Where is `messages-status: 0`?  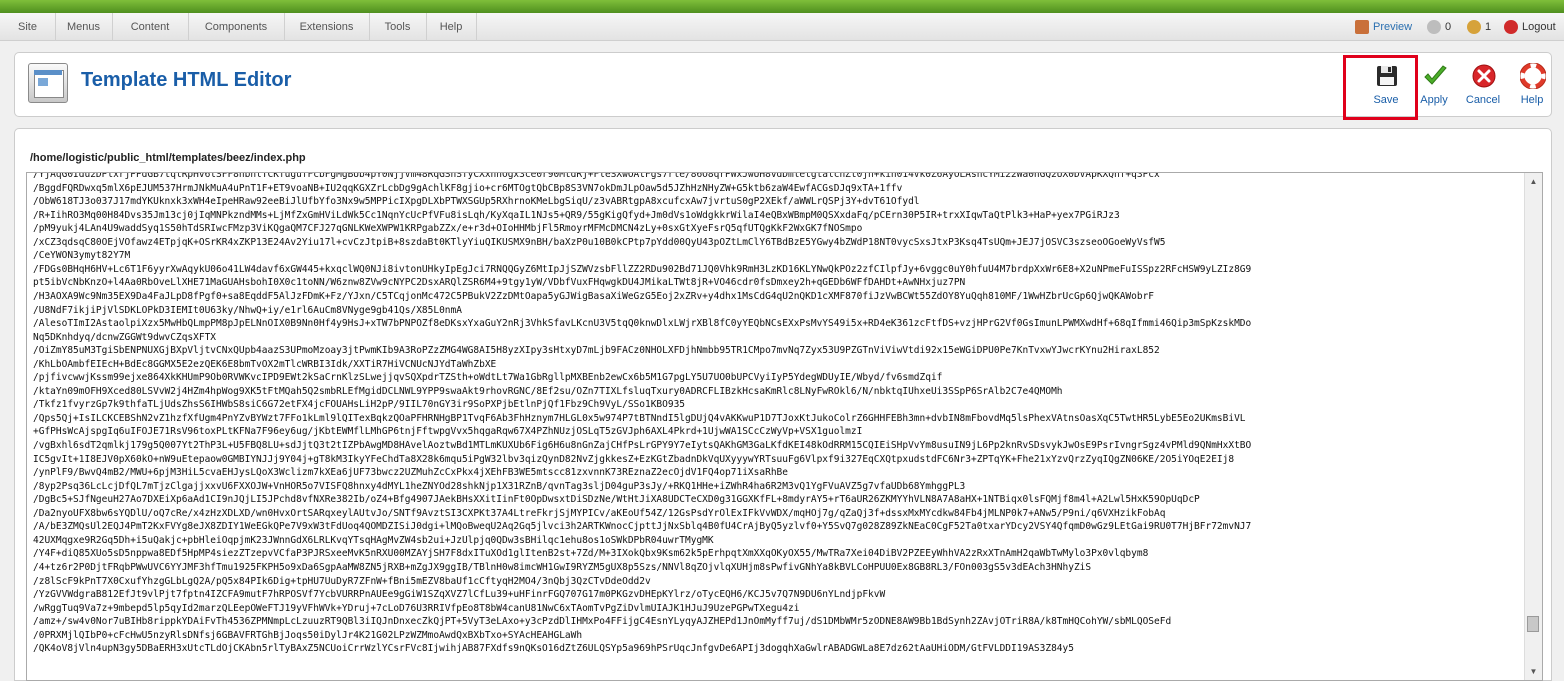
messages-status: 0 is located at coordinates (1439, 27).